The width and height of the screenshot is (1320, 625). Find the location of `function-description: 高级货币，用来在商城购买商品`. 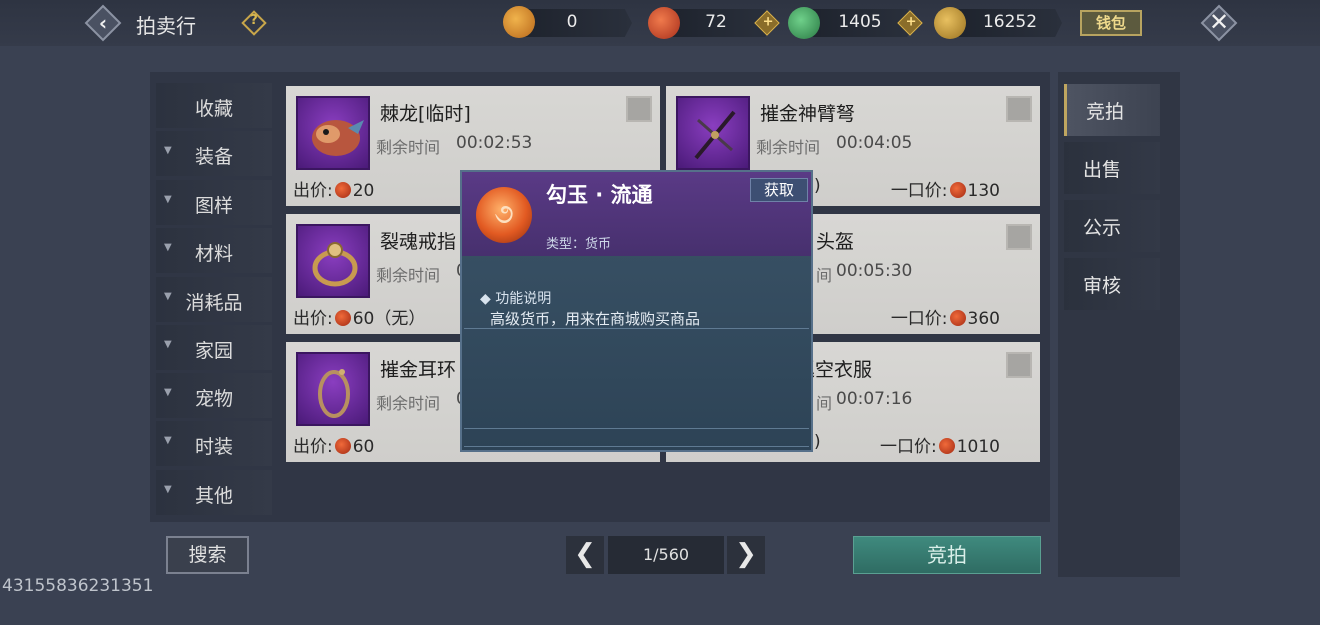

function-description: 高级货币，用来在商城购买商品 is located at coordinates (595, 319).